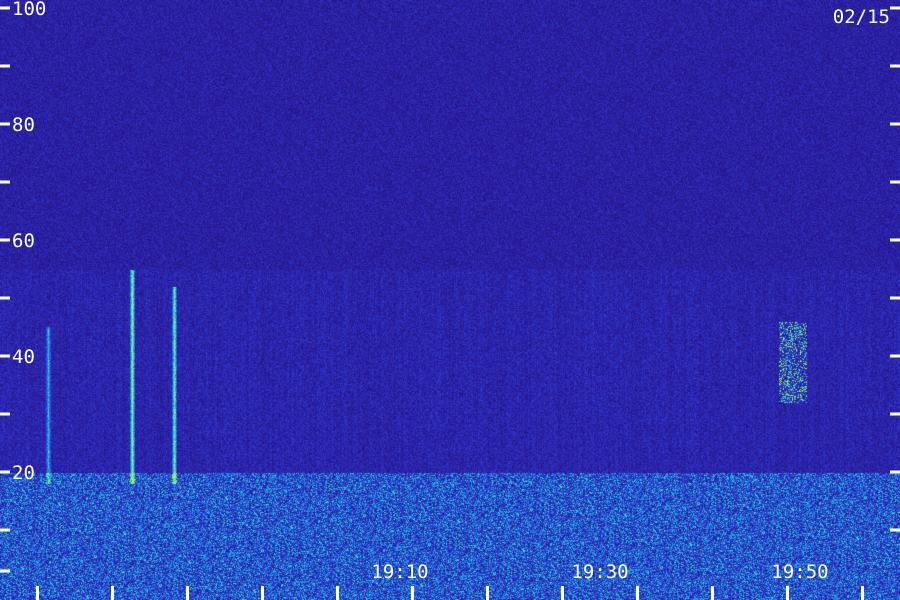 Image resolution: width=900 pixels, height=600 pixels. I want to click on y-tick-label: 60, so click(23, 241).